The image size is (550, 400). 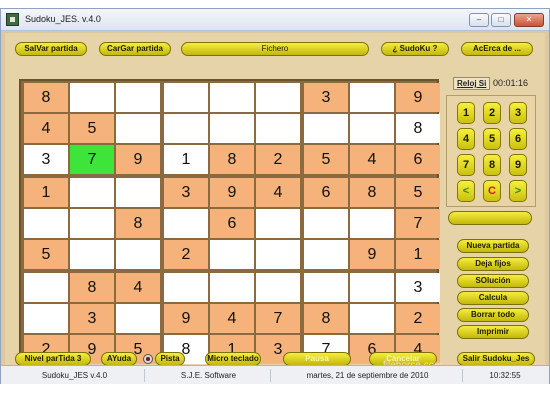 What do you see at coordinates (92, 287) in the screenshot?
I see `sudoku-cell-r7c2: 8` at bounding box center [92, 287].